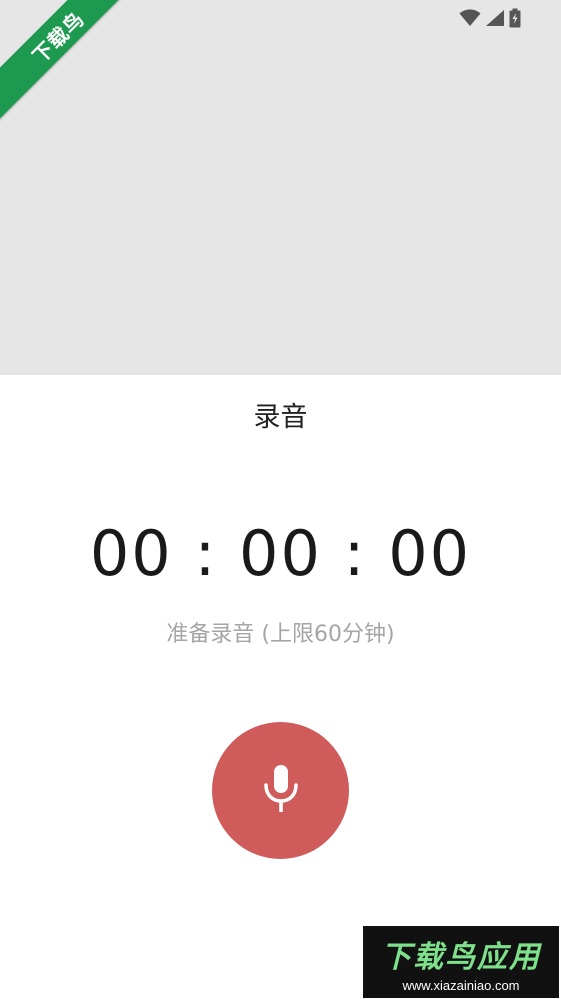 The height and width of the screenshot is (999, 561). Describe the element at coordinates (58, 37) in the screenshot. I see `ribbon-label: 下载鸟` at that location.